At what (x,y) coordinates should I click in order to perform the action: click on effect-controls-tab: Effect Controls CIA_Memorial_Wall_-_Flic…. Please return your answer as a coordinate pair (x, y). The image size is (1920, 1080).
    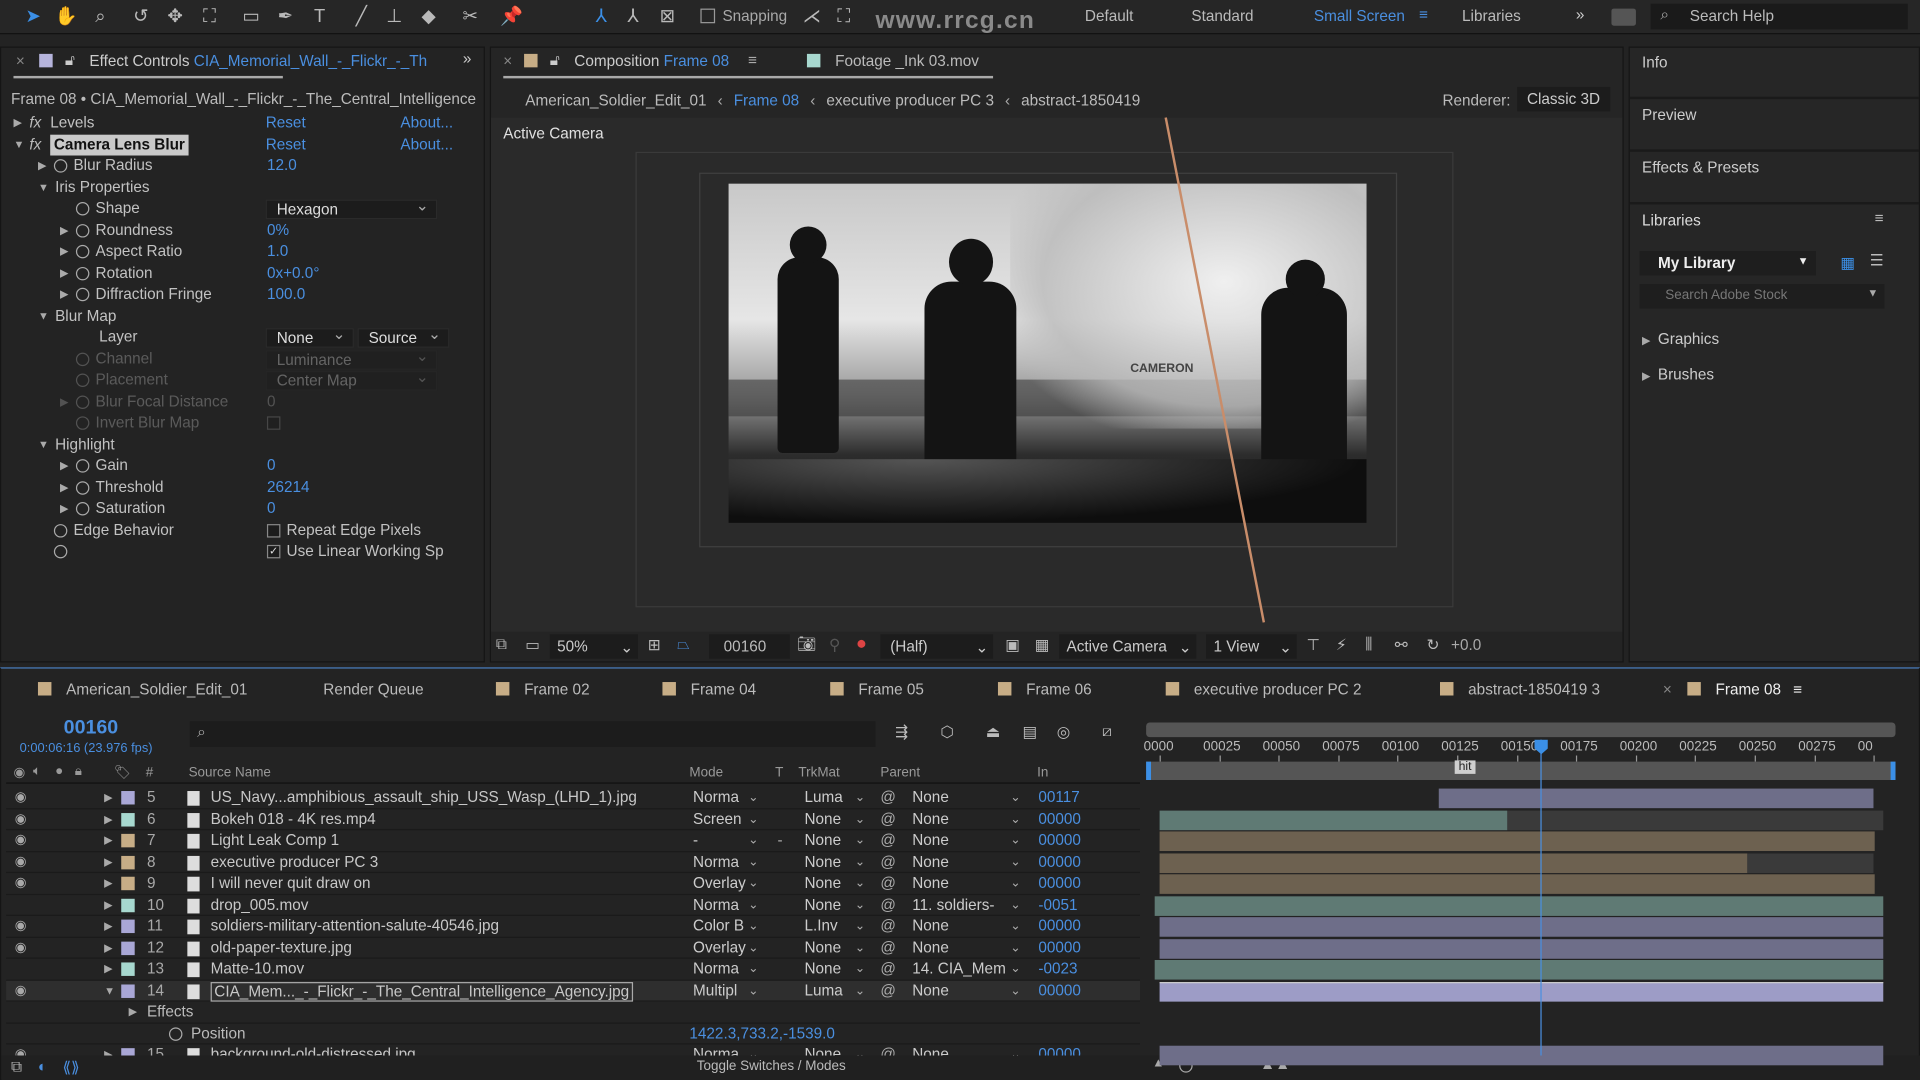
    Looking at the image, I should click on (258, 61).